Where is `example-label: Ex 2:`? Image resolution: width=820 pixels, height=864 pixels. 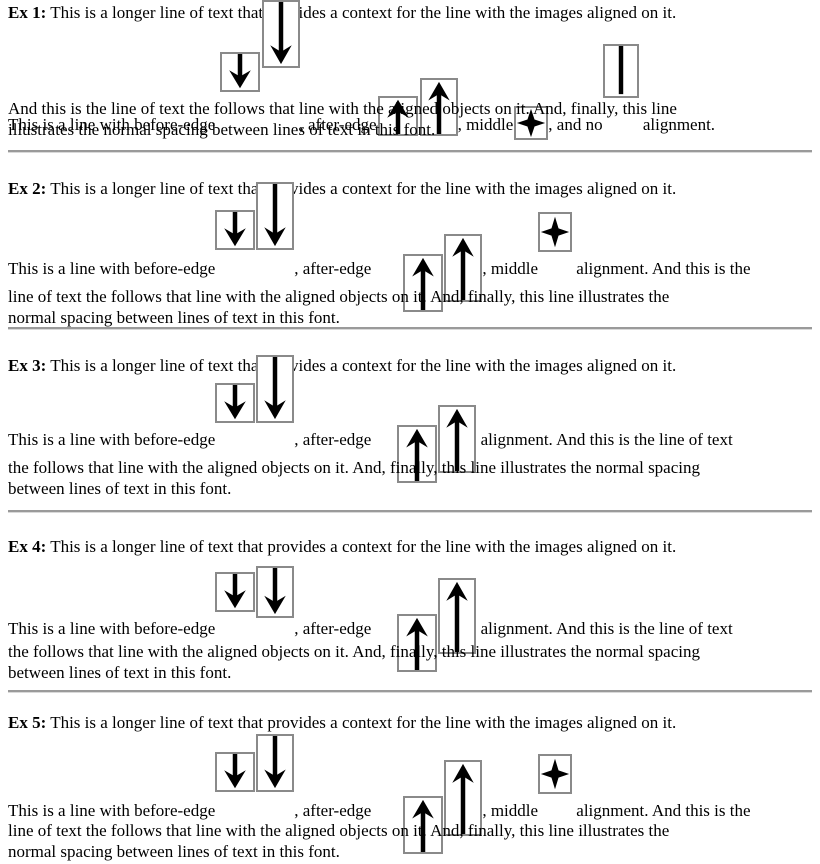 example-label: Ex 2: is located at coordinates (27, 188).